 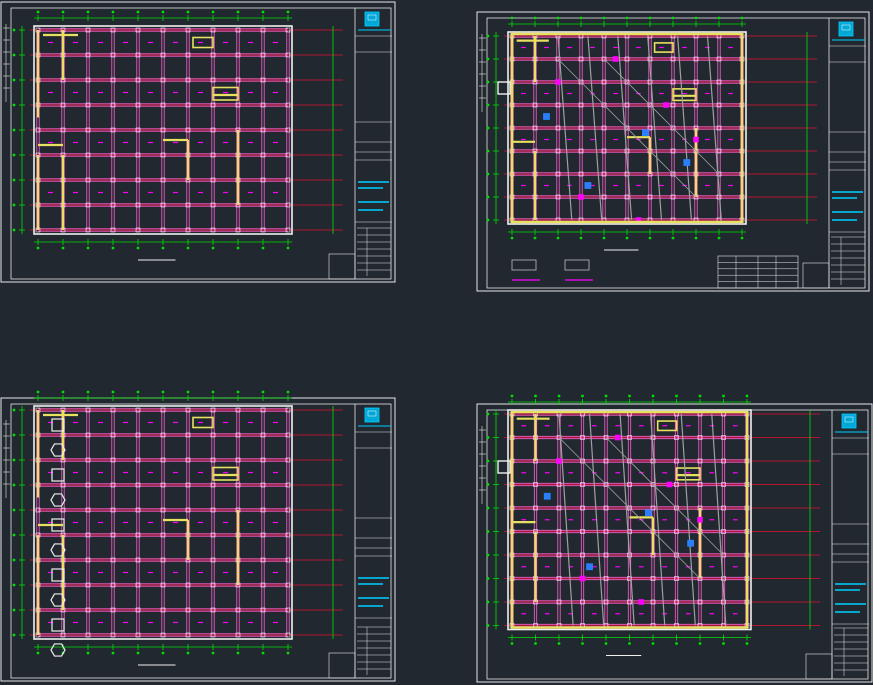 What do you see at coordinates (58, 500) in the screenshot?
I see `pile-cap-hex` at bounding box center [58, 500].